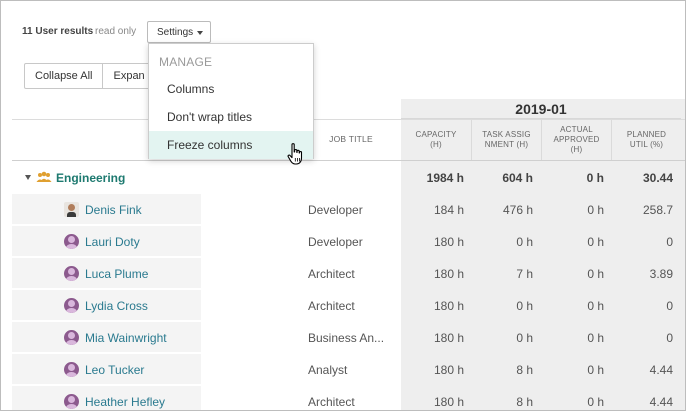 The width and height of the screenshot is (686, 411). I want to click on user-name-cell: Leo Tucker, so click(106, 370).